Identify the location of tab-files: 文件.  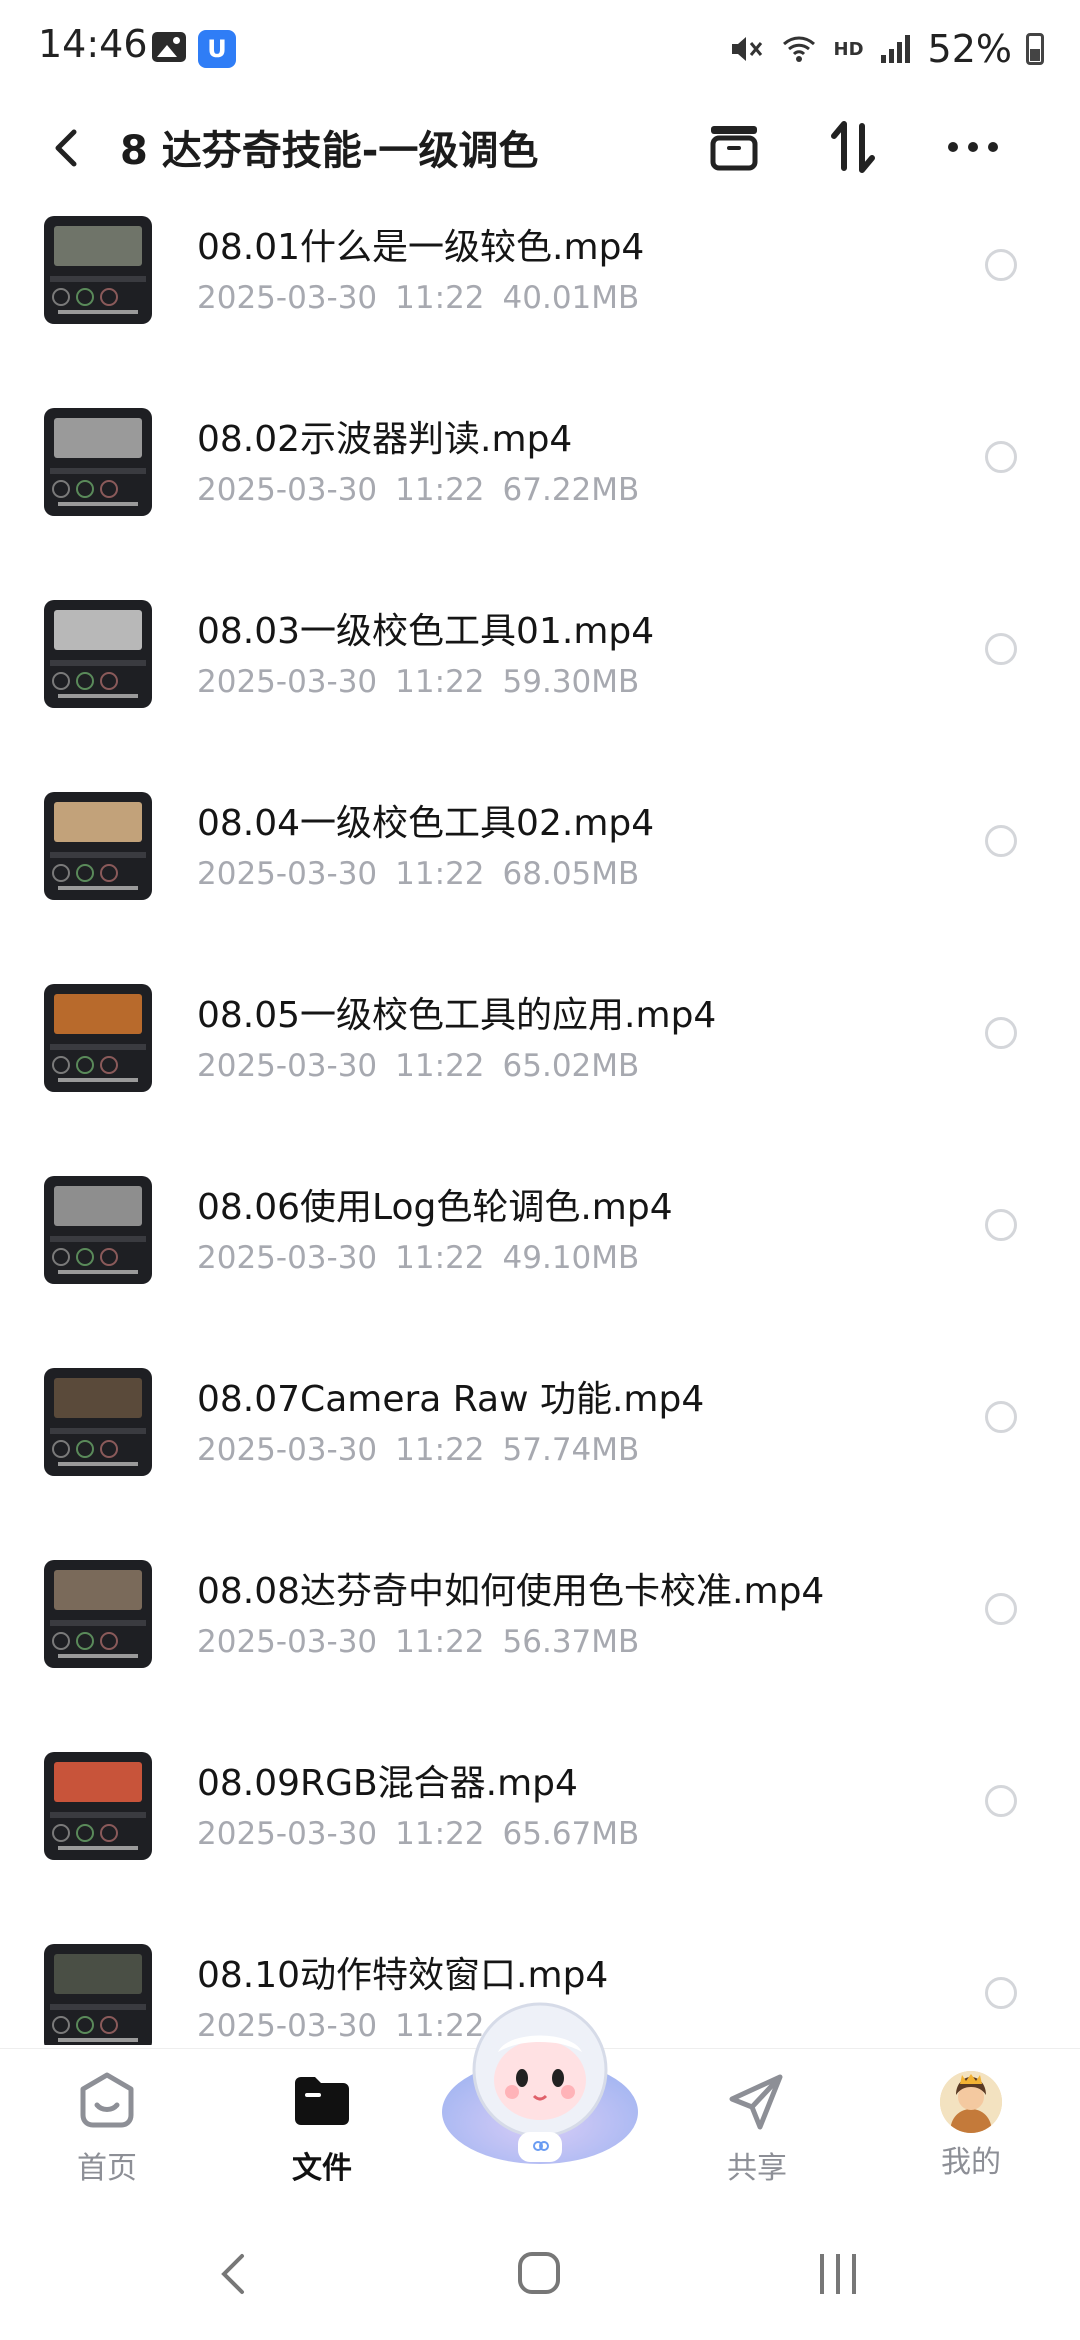
(322, 2128).